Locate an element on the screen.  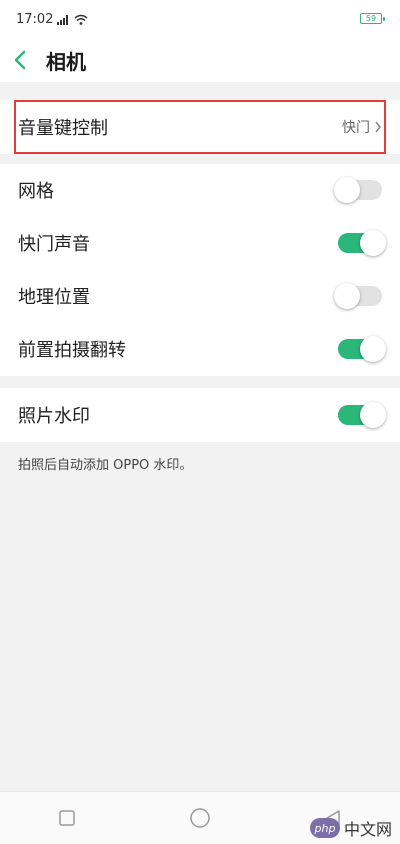
circle-icon is located at coordinates (200, 818).